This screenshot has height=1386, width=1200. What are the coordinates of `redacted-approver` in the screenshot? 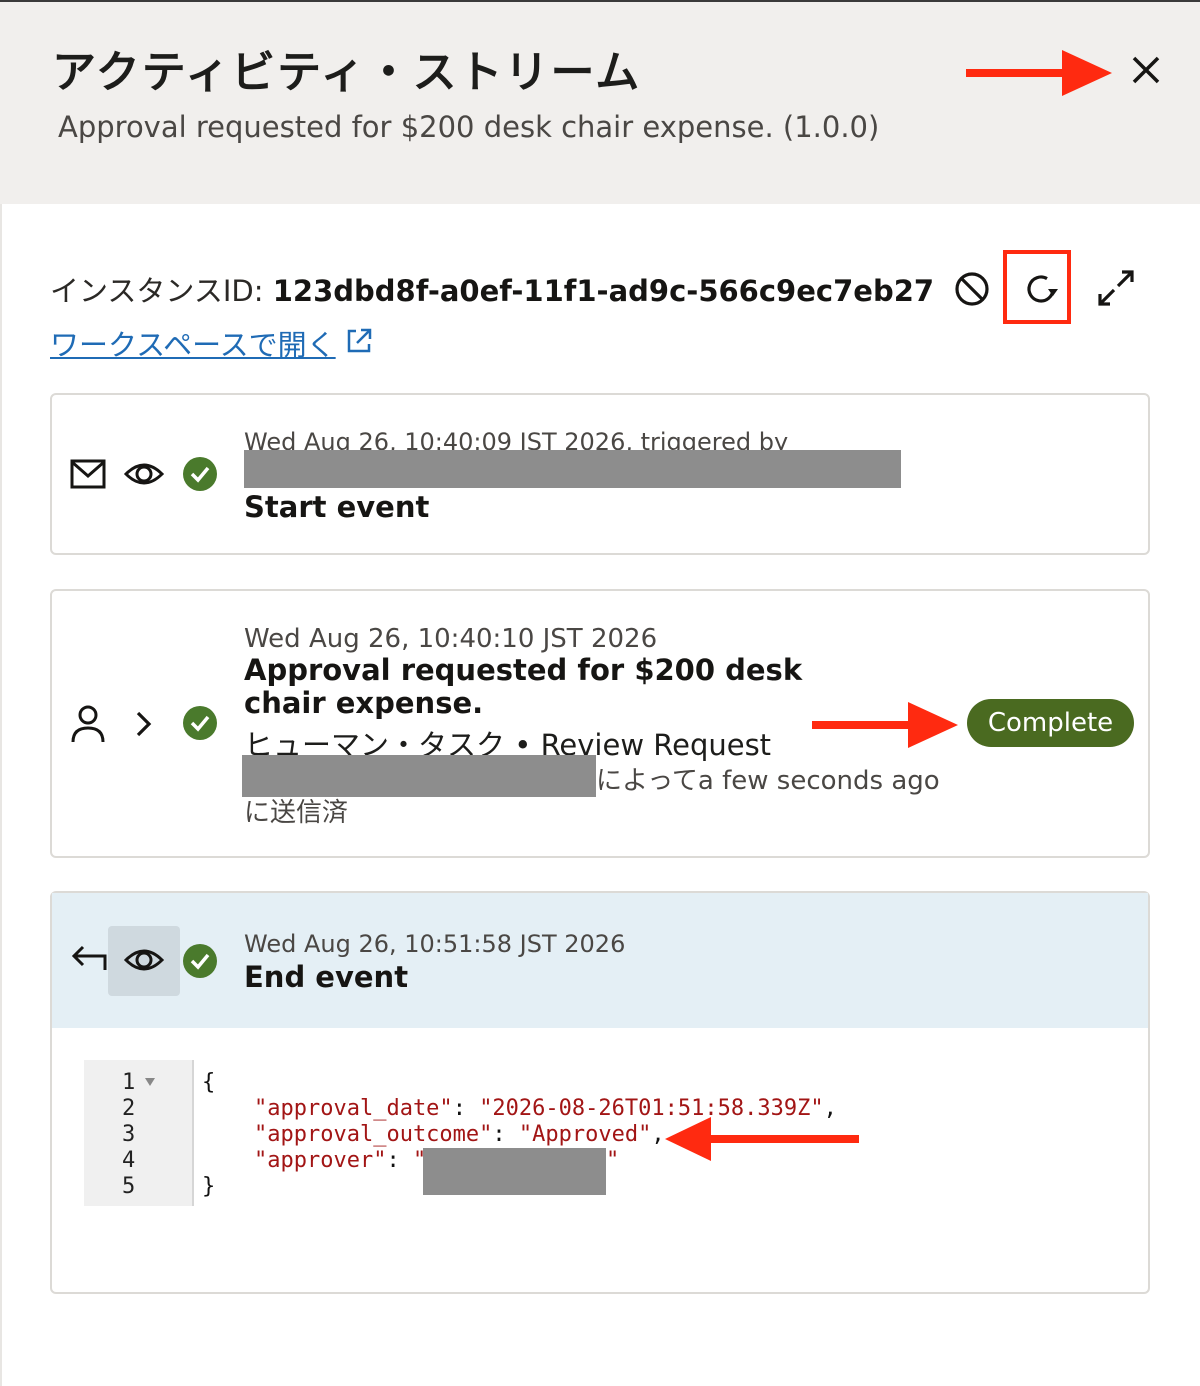 It's located at (514, 1171).